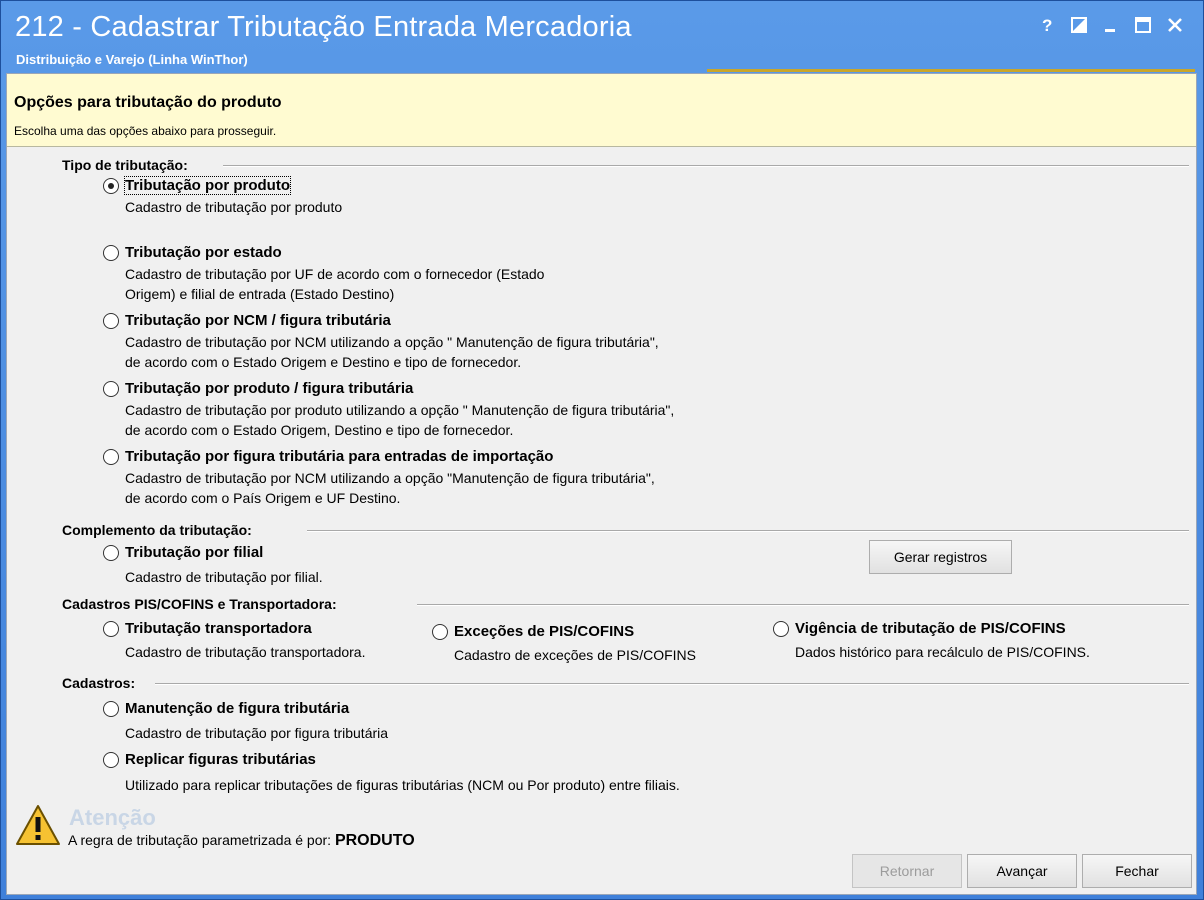 The width and height of the screenshot is (1204, 900). I want to click on option-description: Cadastro de tributação transportadora., so click(245, 652).